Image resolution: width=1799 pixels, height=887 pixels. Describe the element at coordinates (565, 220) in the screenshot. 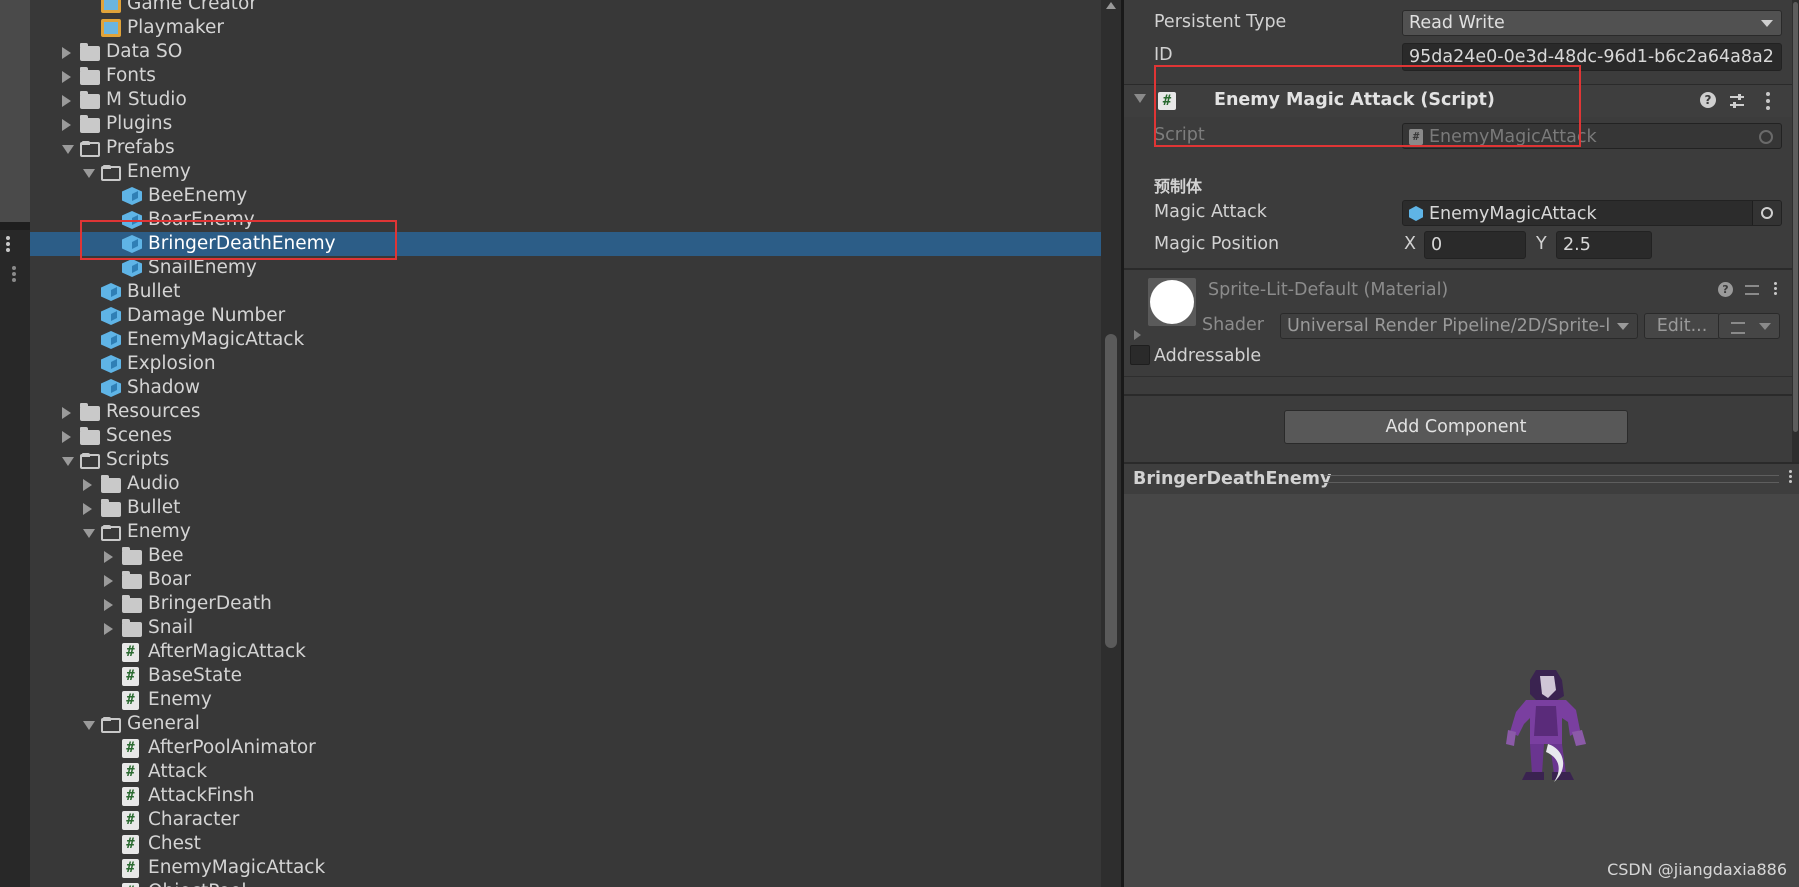

I see `tree-item: BoarEnemy` at that location.